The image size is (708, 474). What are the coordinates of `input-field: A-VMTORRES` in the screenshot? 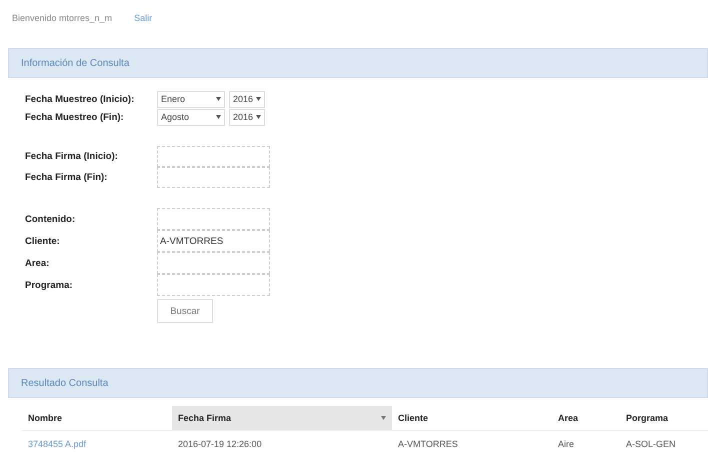 It's located at (213, 241).